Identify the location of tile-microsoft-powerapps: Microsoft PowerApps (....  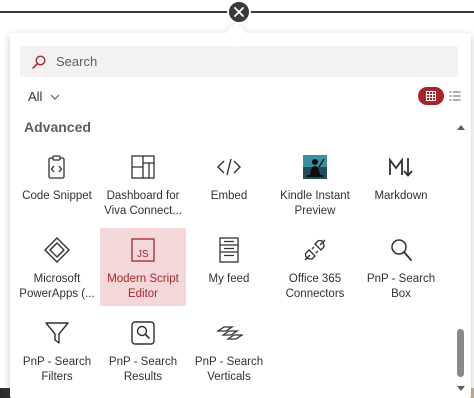
(57, 267).